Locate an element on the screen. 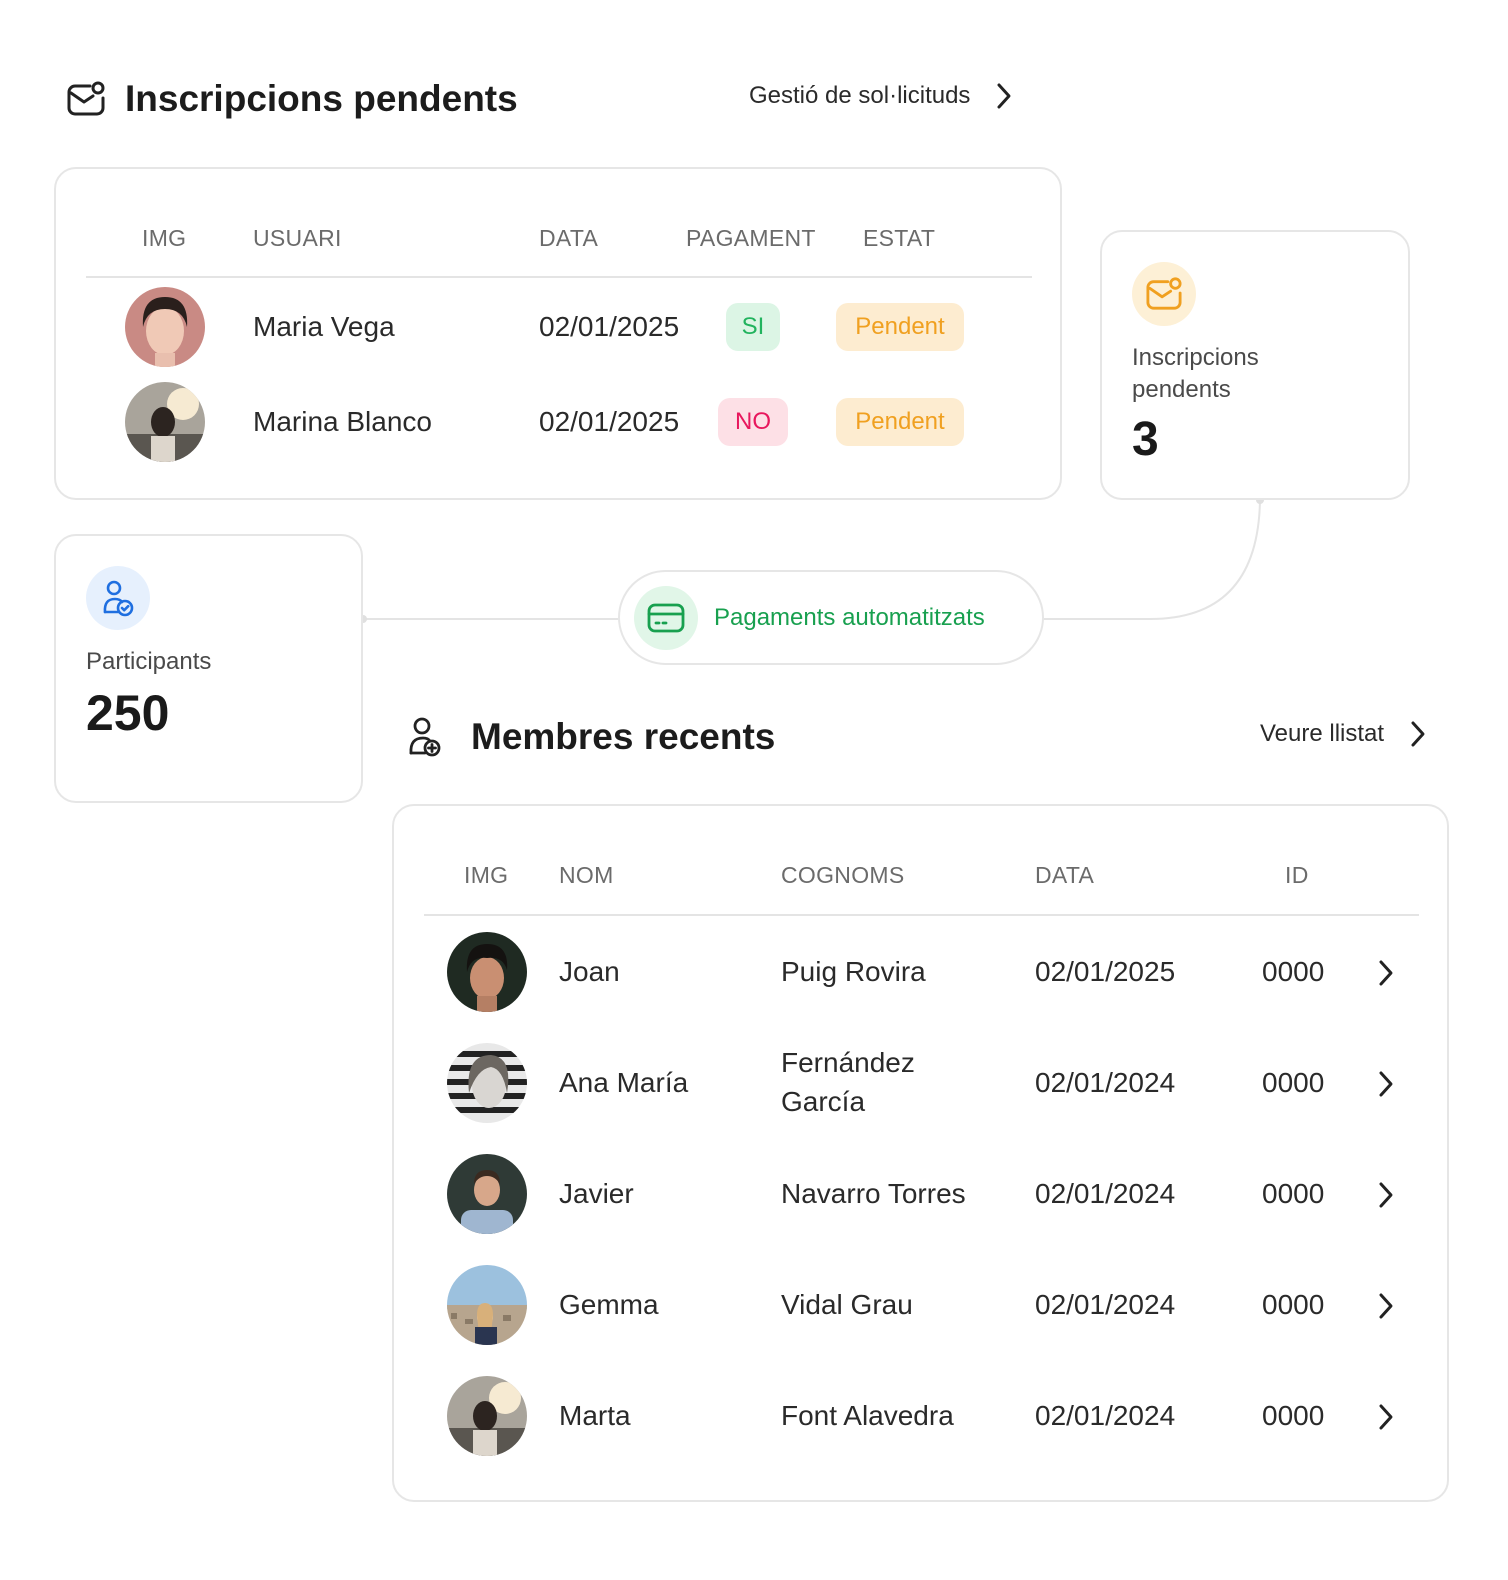 This screenshot has width=1508, height=1580. table-row: Maria Vega 02/01/2025 SI Pendent is located at coordinates (558, 327).